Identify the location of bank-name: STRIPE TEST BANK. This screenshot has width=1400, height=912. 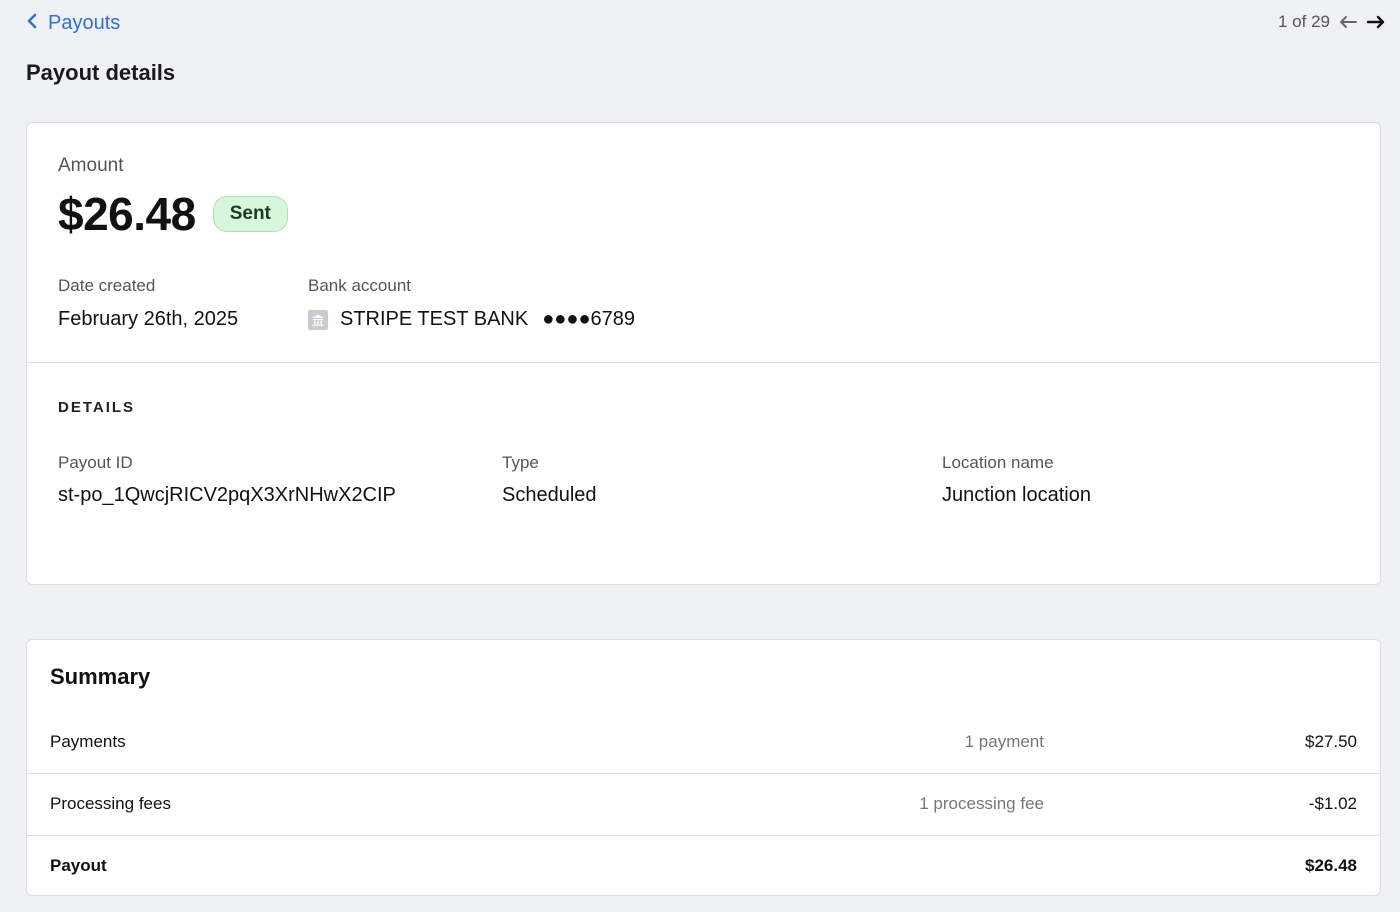
(434, 319).